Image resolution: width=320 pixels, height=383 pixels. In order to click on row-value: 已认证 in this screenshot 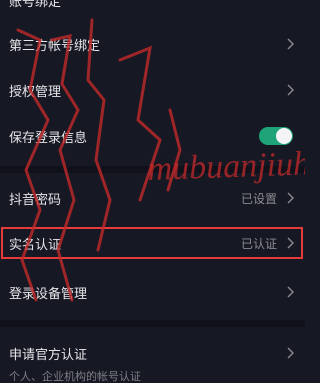, I will do `click(258, 243)`.